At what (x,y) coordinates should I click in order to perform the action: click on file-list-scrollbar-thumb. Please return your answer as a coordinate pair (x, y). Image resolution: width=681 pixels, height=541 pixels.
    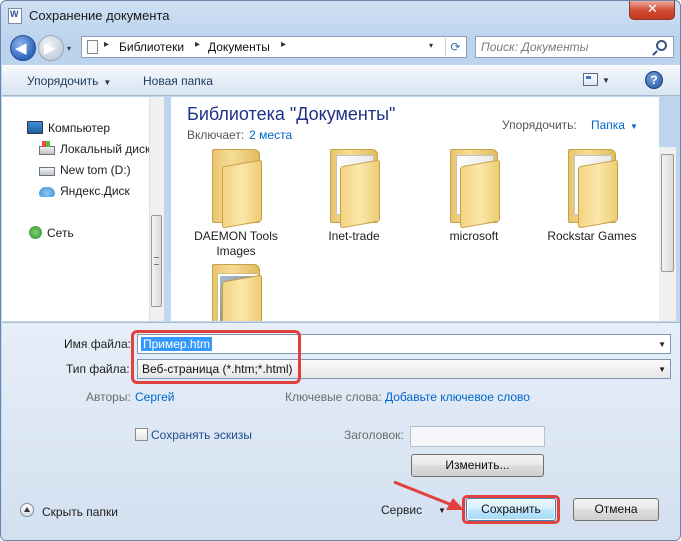
    Looking at the image, I should click on (667, 213).